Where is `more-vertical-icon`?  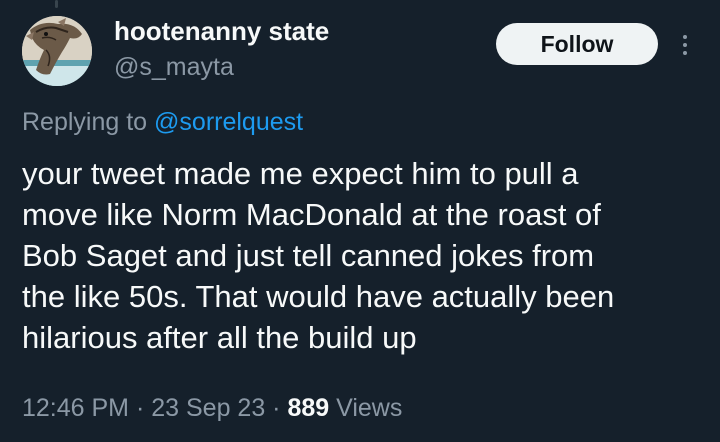 more-vertical-icon is located at coordinates (685, 45).